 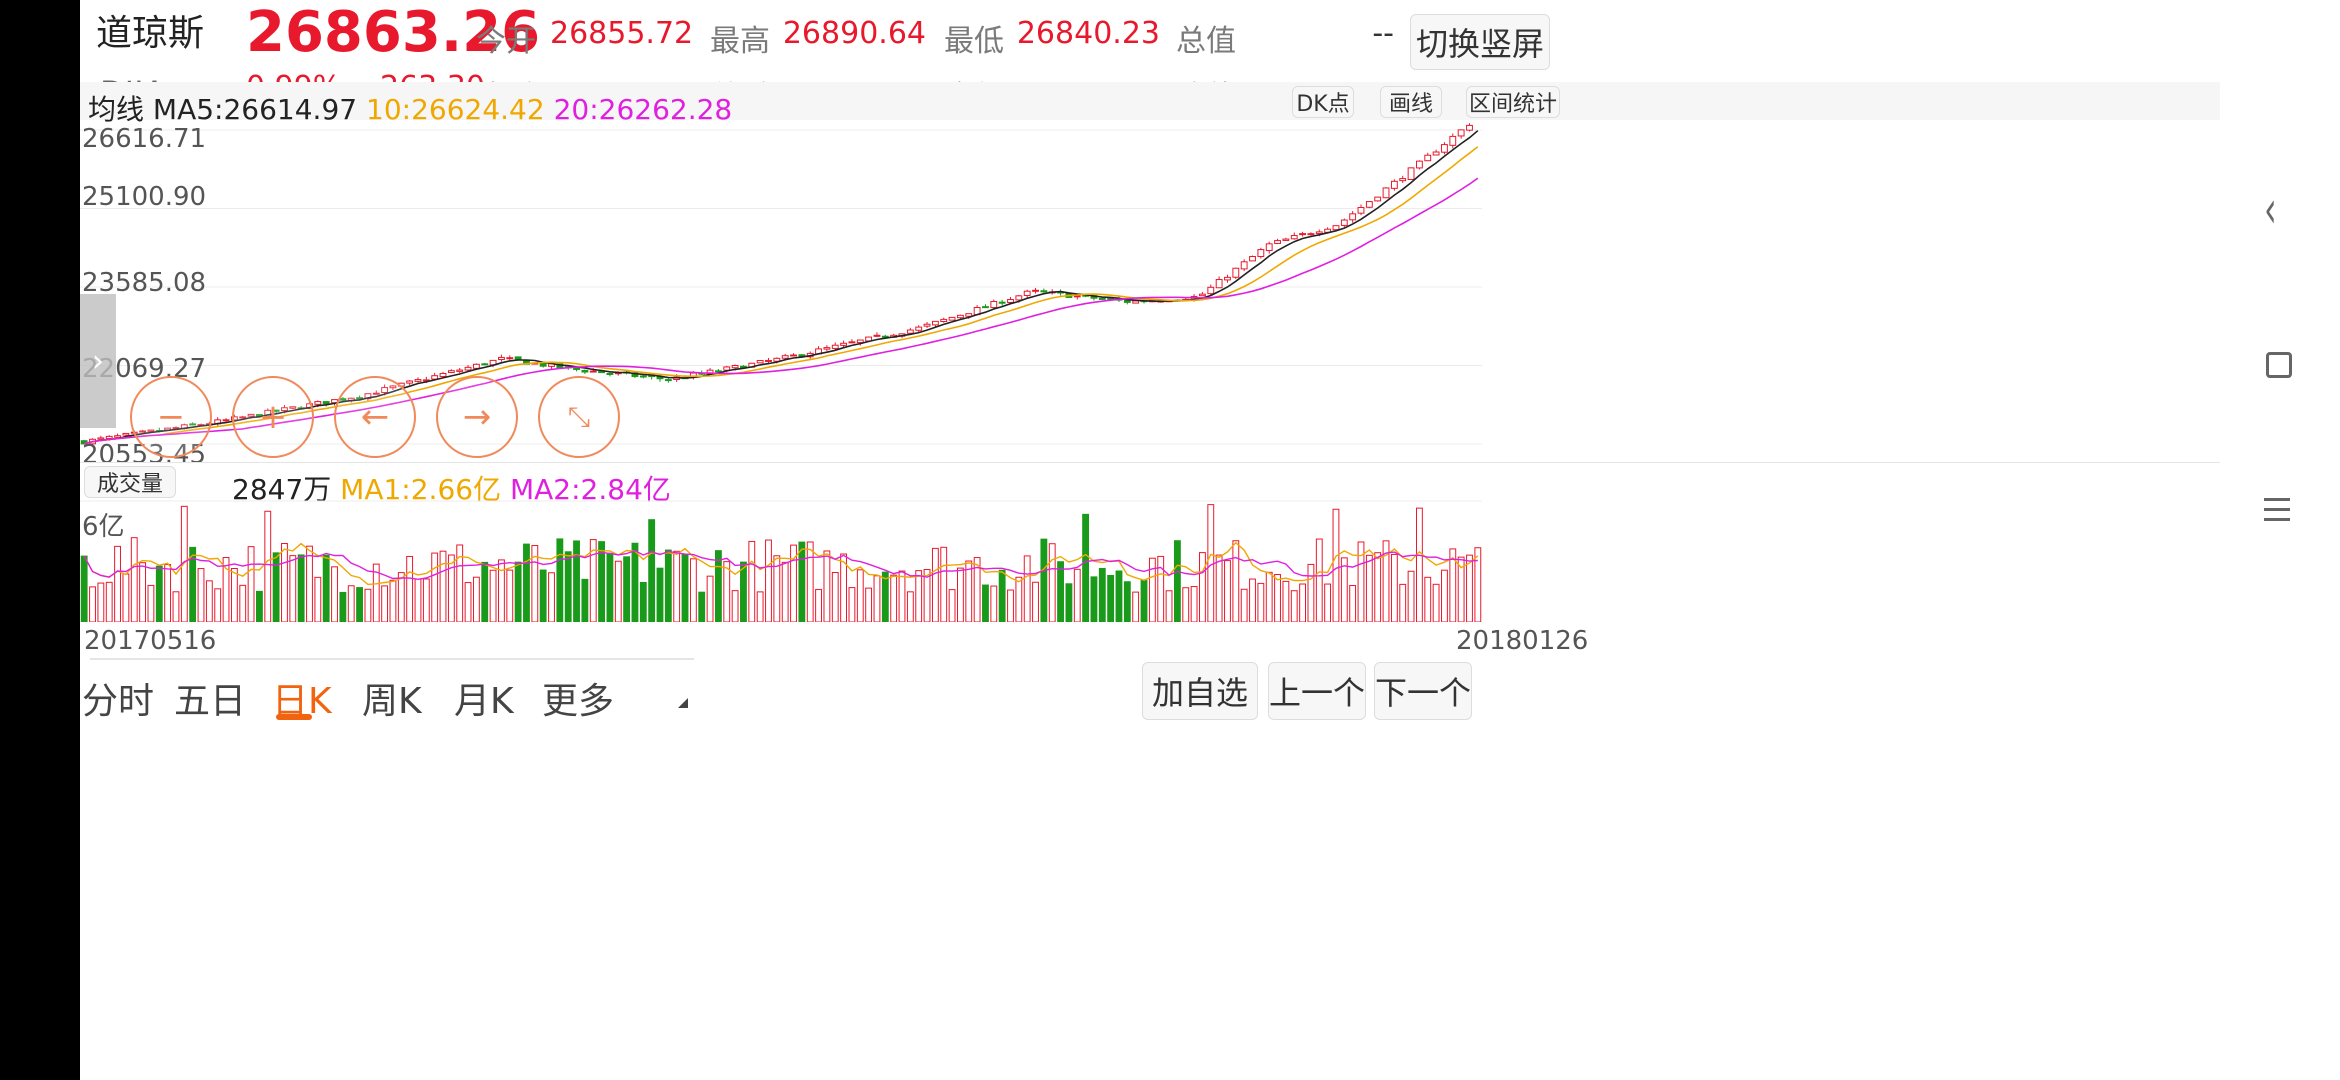 What do you see at coordinates (1317, 691) in the screenshot?
I see `previous-button: 上一个` at bounding box center [1317, 691].